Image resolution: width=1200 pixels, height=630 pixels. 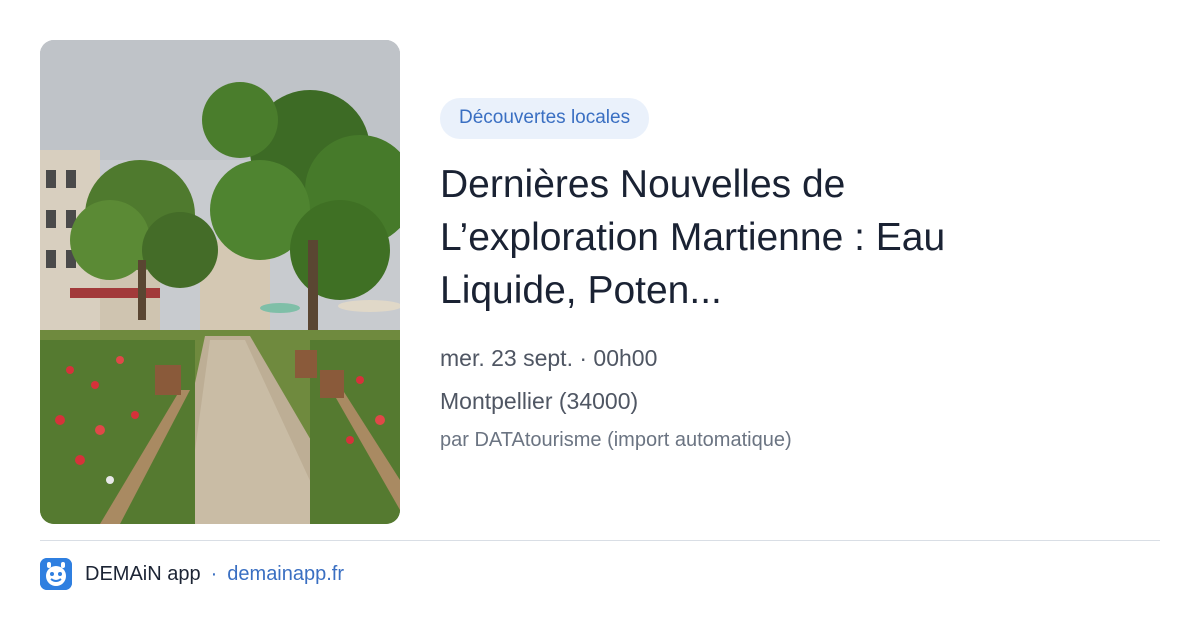 What do you see at coordinates (549, 358) in the screenshot?
I see `event-date-time: mer. 23 sept. · 00h00` at bounding box center [549, 358].